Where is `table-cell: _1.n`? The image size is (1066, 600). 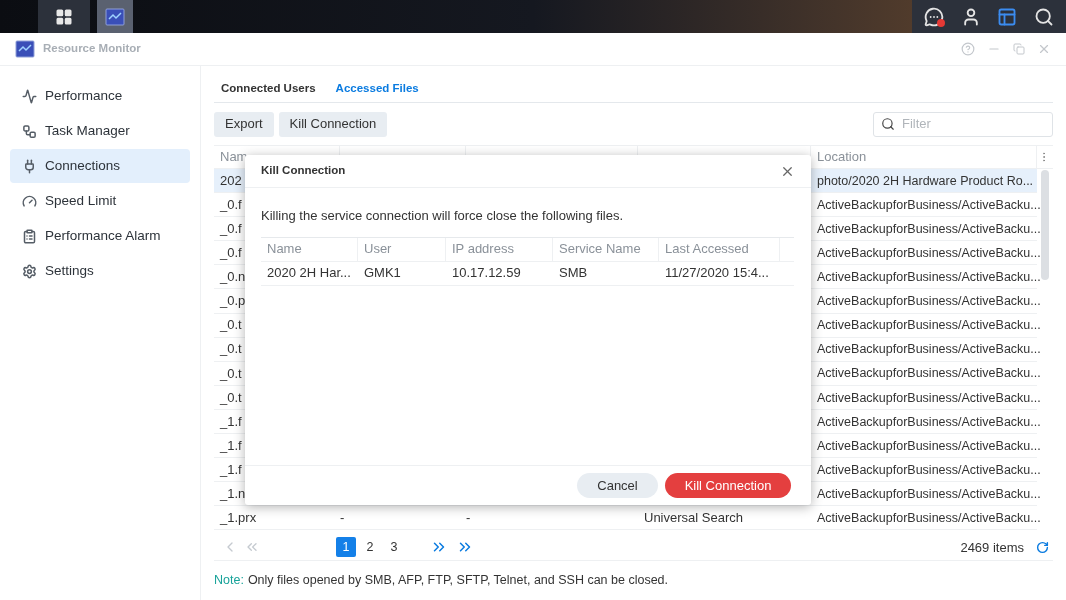
table-cell: _1.n is located at coordinates (233, 493).